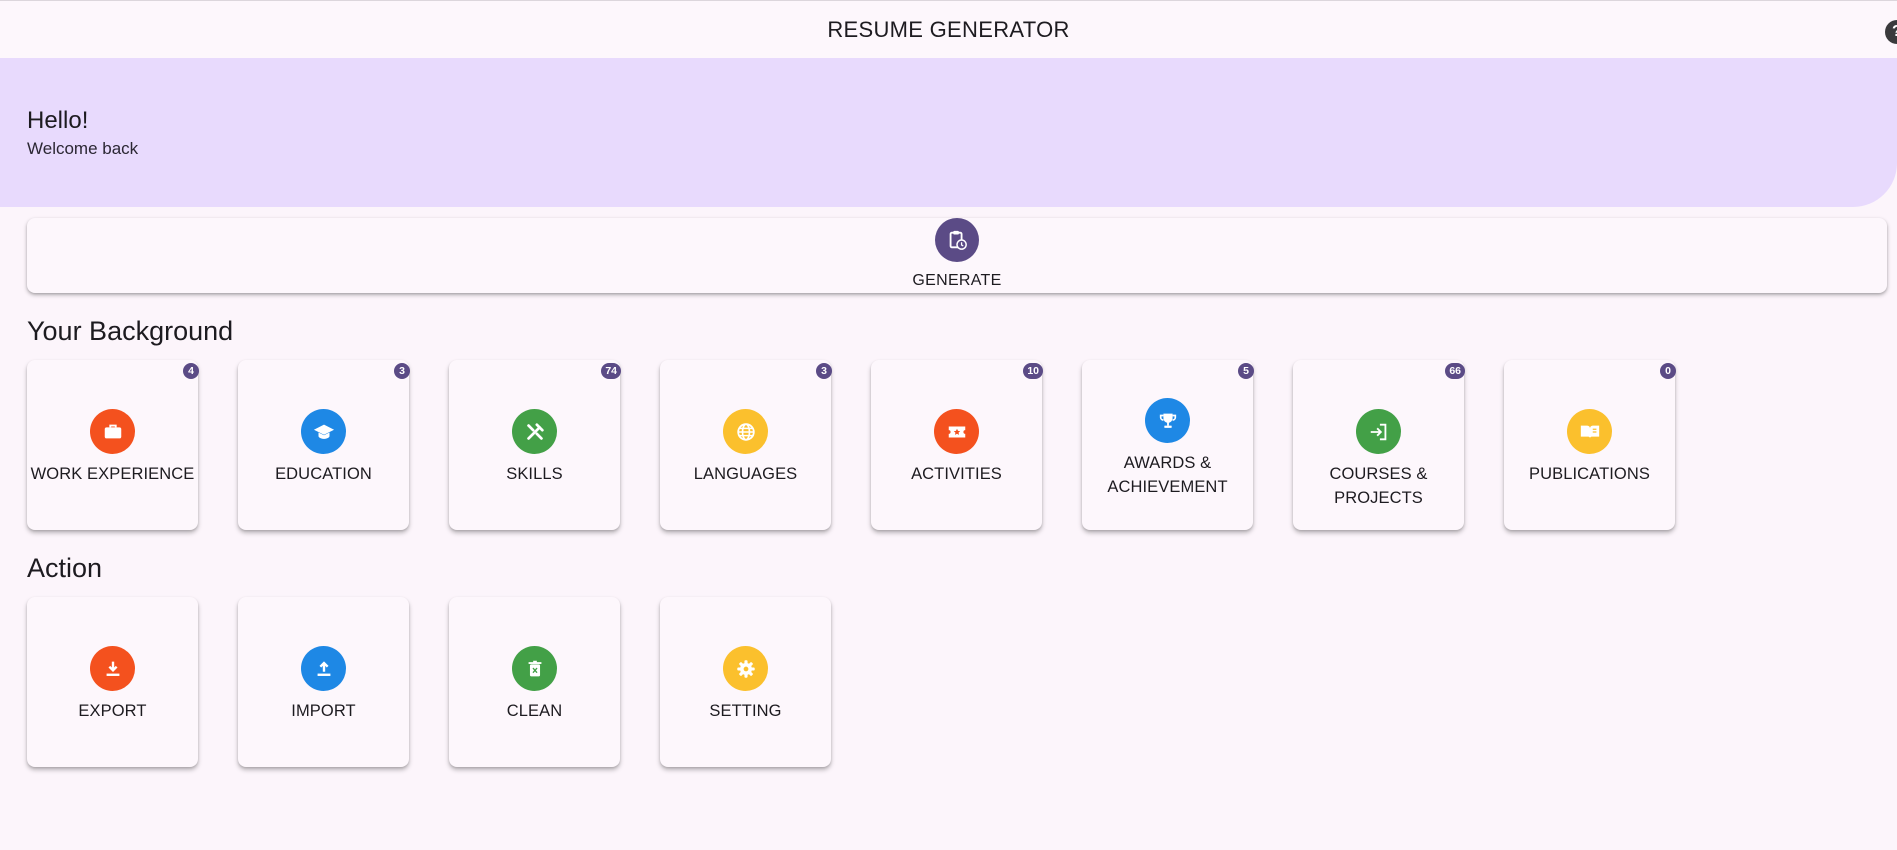 This screenshot has width=1897, height=850. What do you see at coordinates (1168, 445) in the screenshot?
I see `awards-tile: 5 AWARDS & ACHIEVEMENT` at bounding box center [1168, 445].